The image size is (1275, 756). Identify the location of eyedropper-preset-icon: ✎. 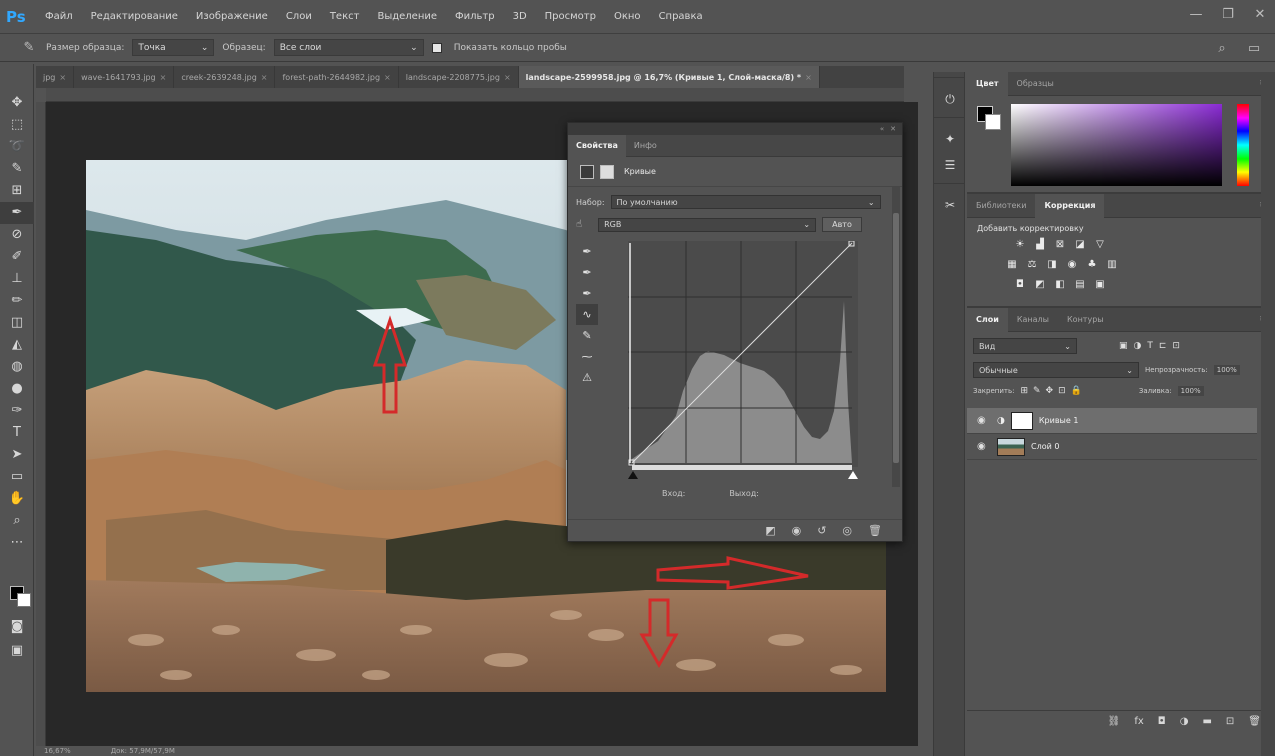
(29, 48).